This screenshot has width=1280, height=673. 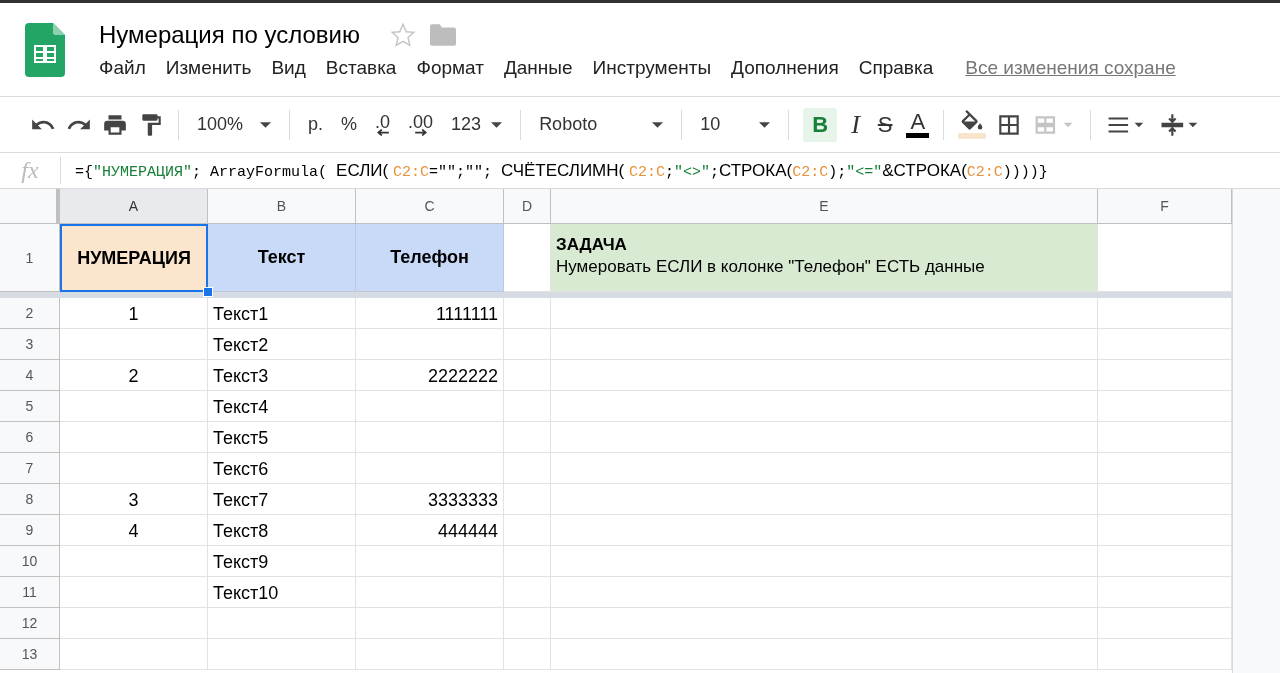 I want to click on table-cell: 2222222, so click(x=430, y=375).